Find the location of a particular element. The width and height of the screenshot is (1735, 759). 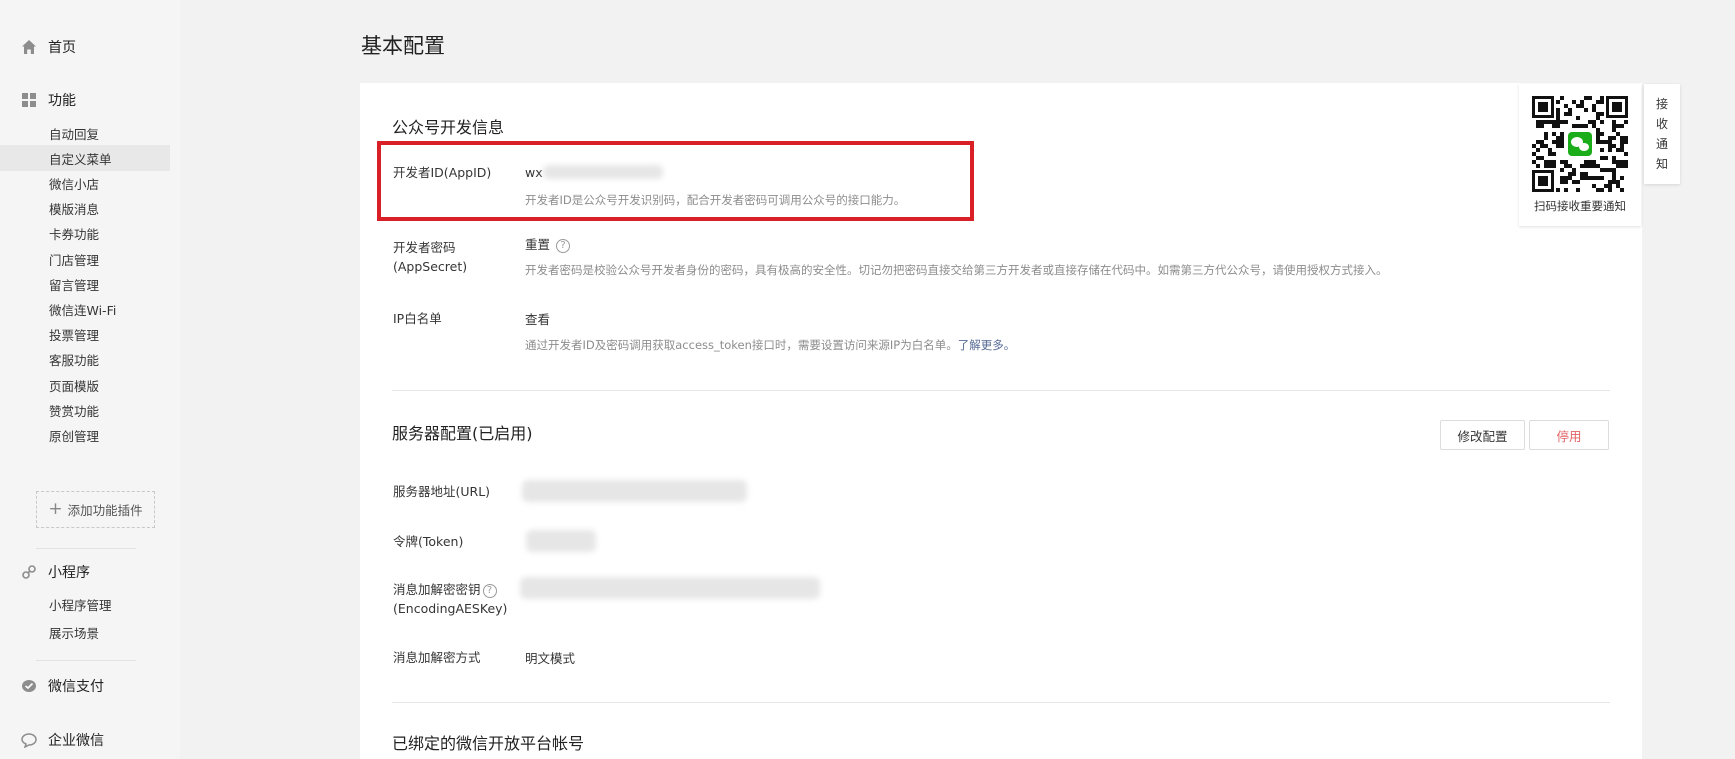

sidebar-item-label: 小程序管理 is located at coordinates (80, 605).